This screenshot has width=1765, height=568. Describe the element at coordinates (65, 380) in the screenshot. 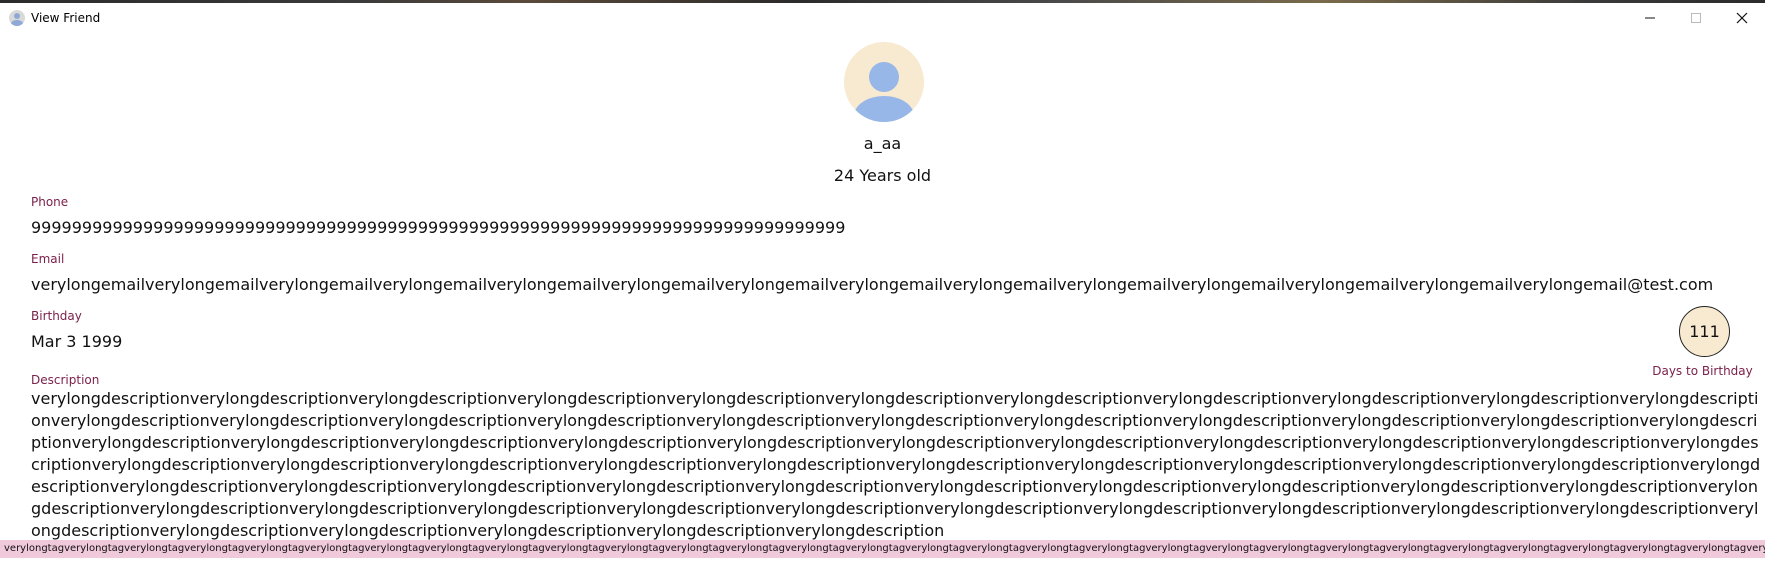

I see `description-label: Description` at that location.